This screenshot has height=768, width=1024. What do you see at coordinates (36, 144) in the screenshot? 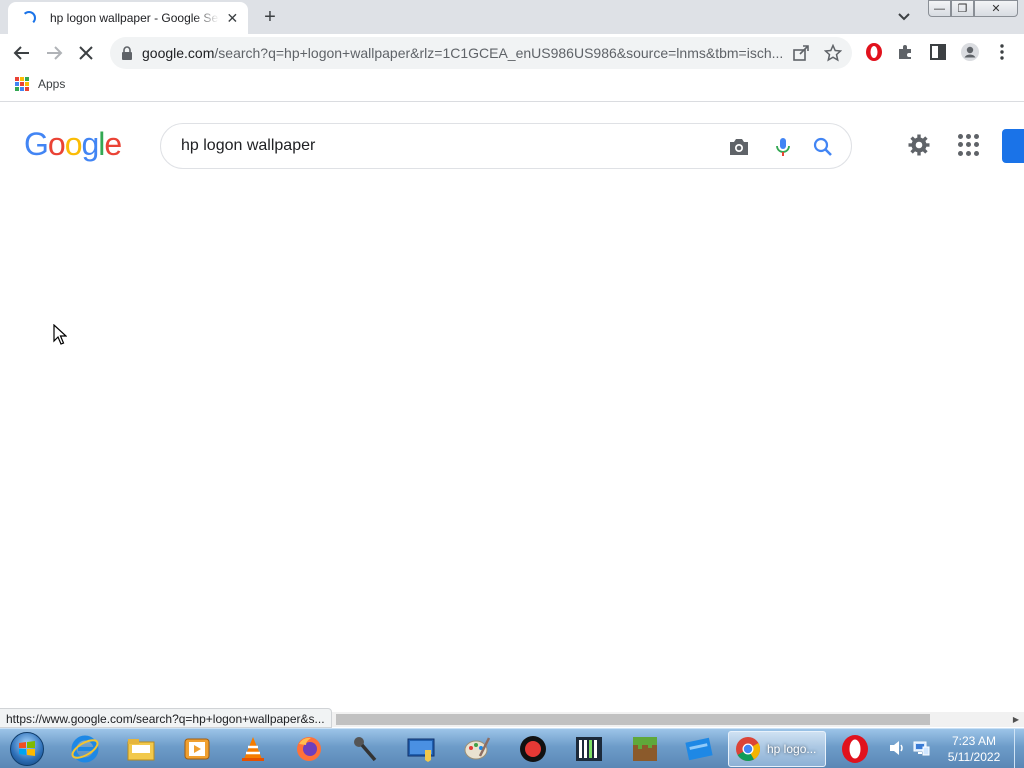
I see `logo-letter: G` at bounding box center [36, 144].